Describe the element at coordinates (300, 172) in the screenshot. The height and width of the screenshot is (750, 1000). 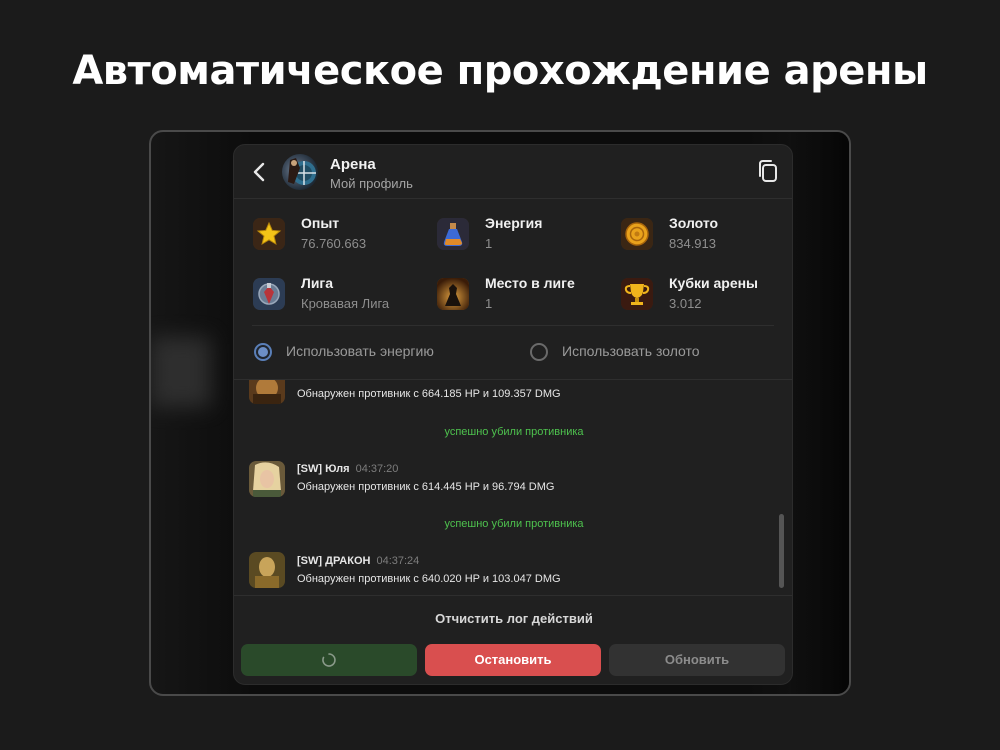
I see `arena-avatar` at that location.